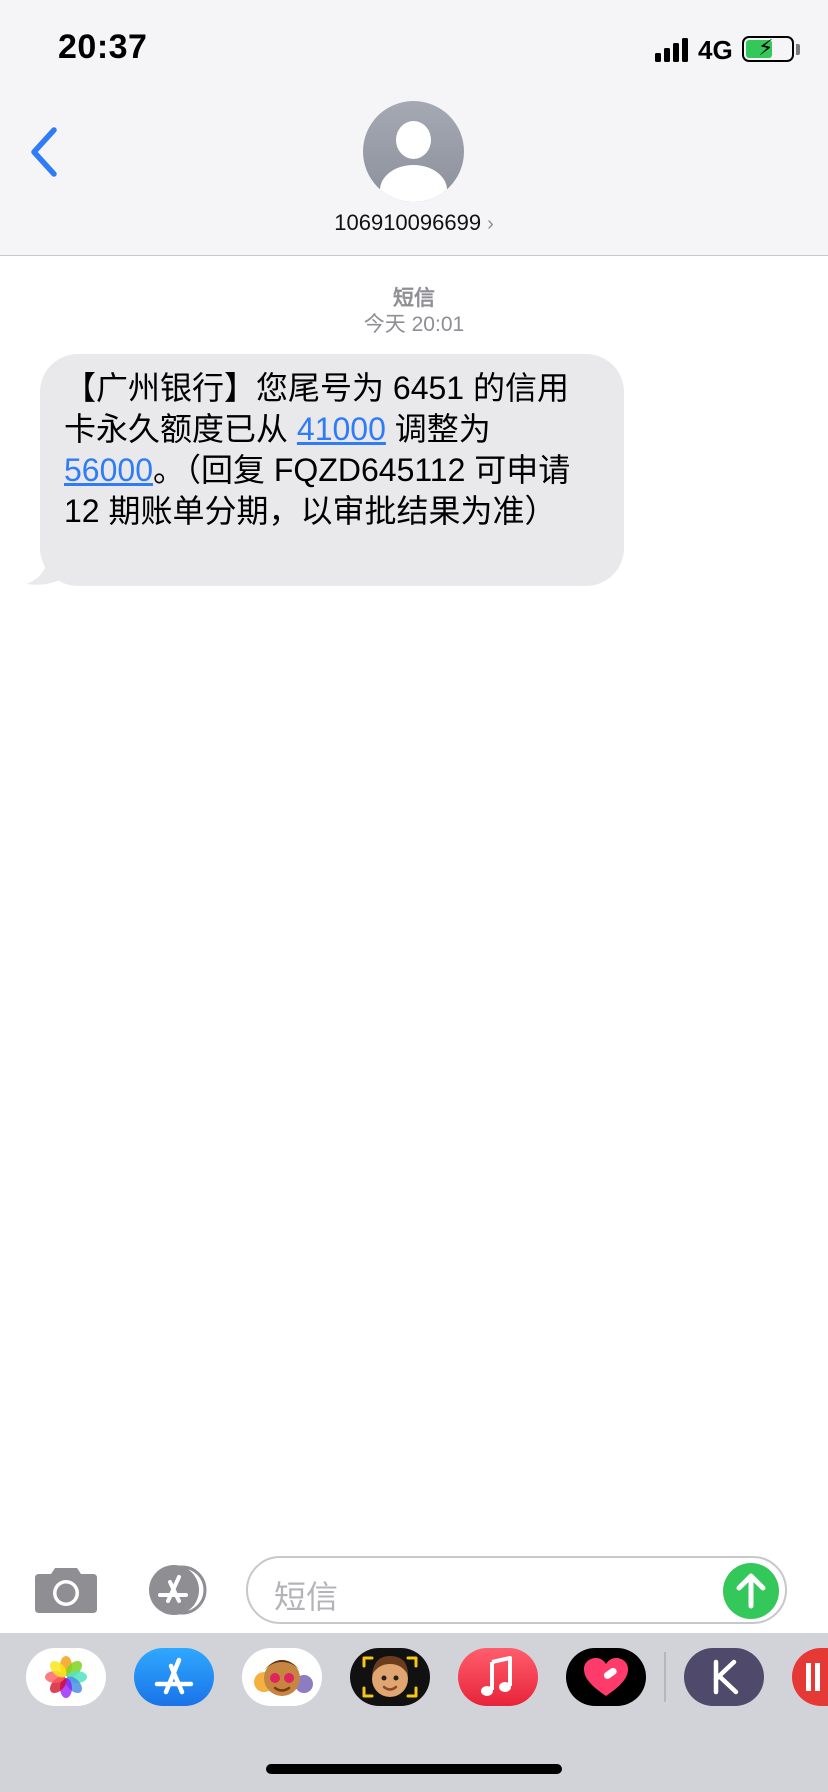 This screenshot has width=828, height=1792. I want to click on arrow-up-icon, so click(751, 1591).